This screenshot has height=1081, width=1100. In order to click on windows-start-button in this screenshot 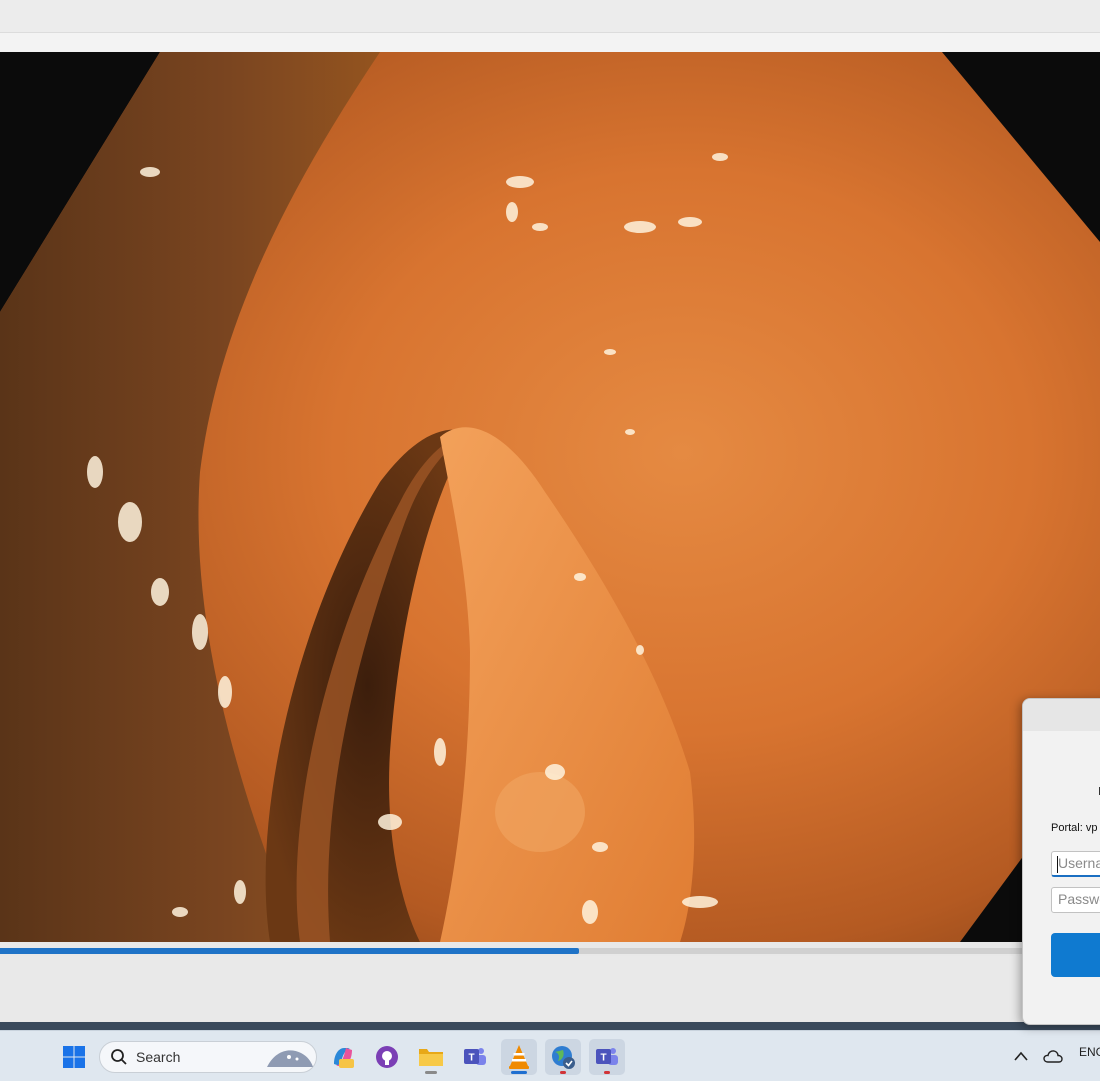, I will do `click(74, 1057)`.